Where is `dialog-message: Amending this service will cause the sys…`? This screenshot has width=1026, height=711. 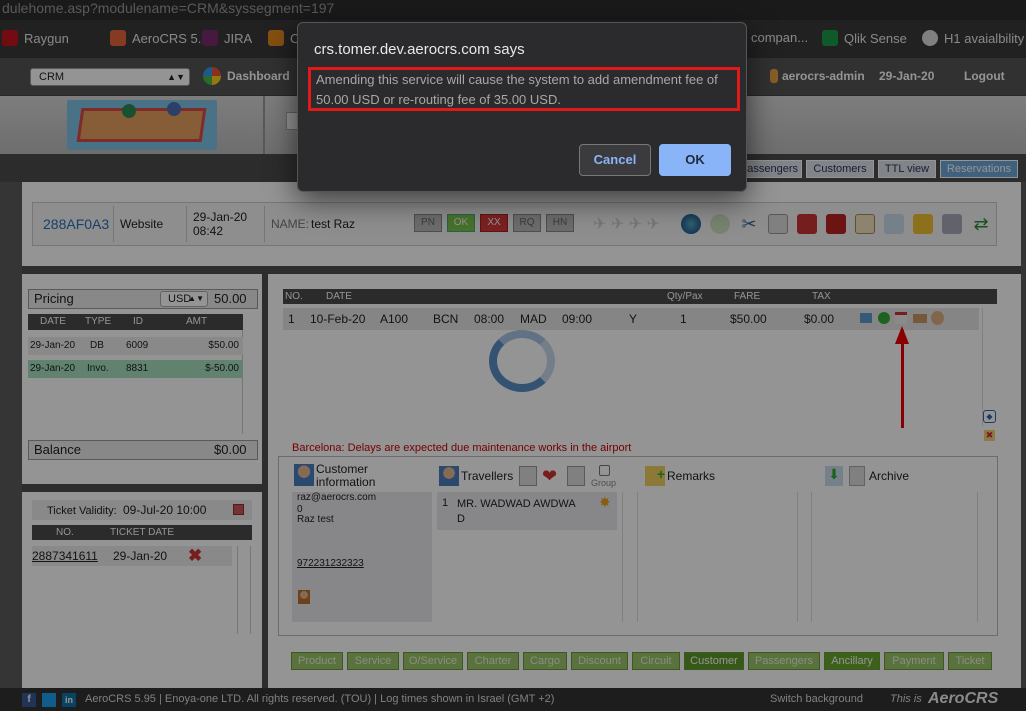
dialog-message: Amending this service will cause the sys… is located at coordinates (524, 89).